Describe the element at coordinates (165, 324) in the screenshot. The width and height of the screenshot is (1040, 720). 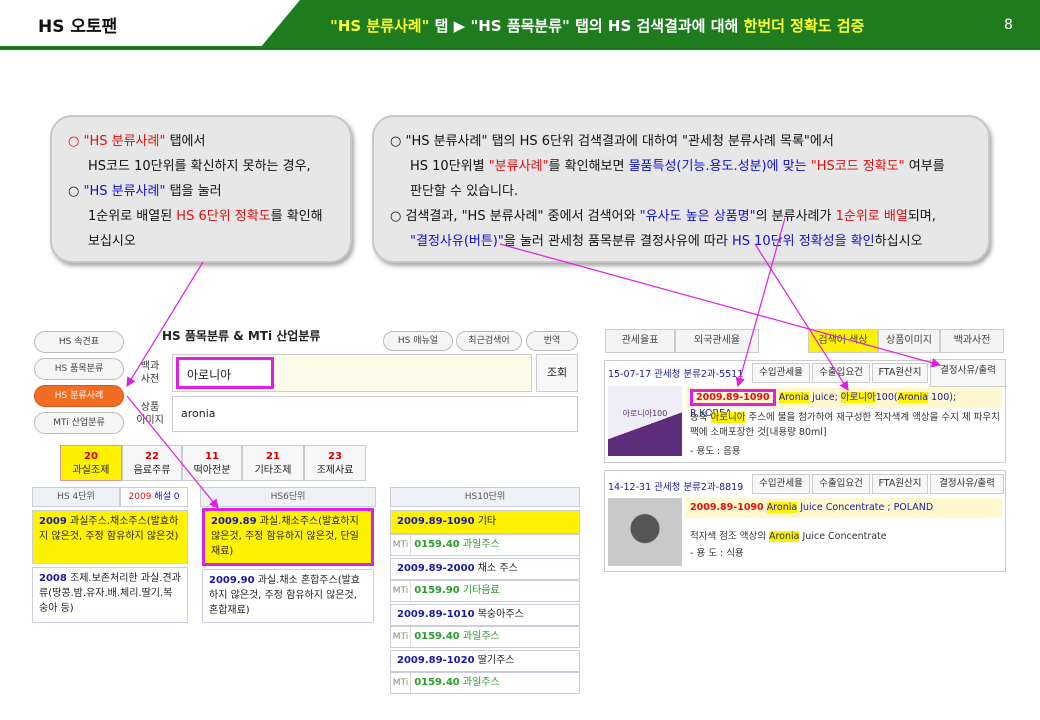
I see `arrow-to-cases-tab` at that location.